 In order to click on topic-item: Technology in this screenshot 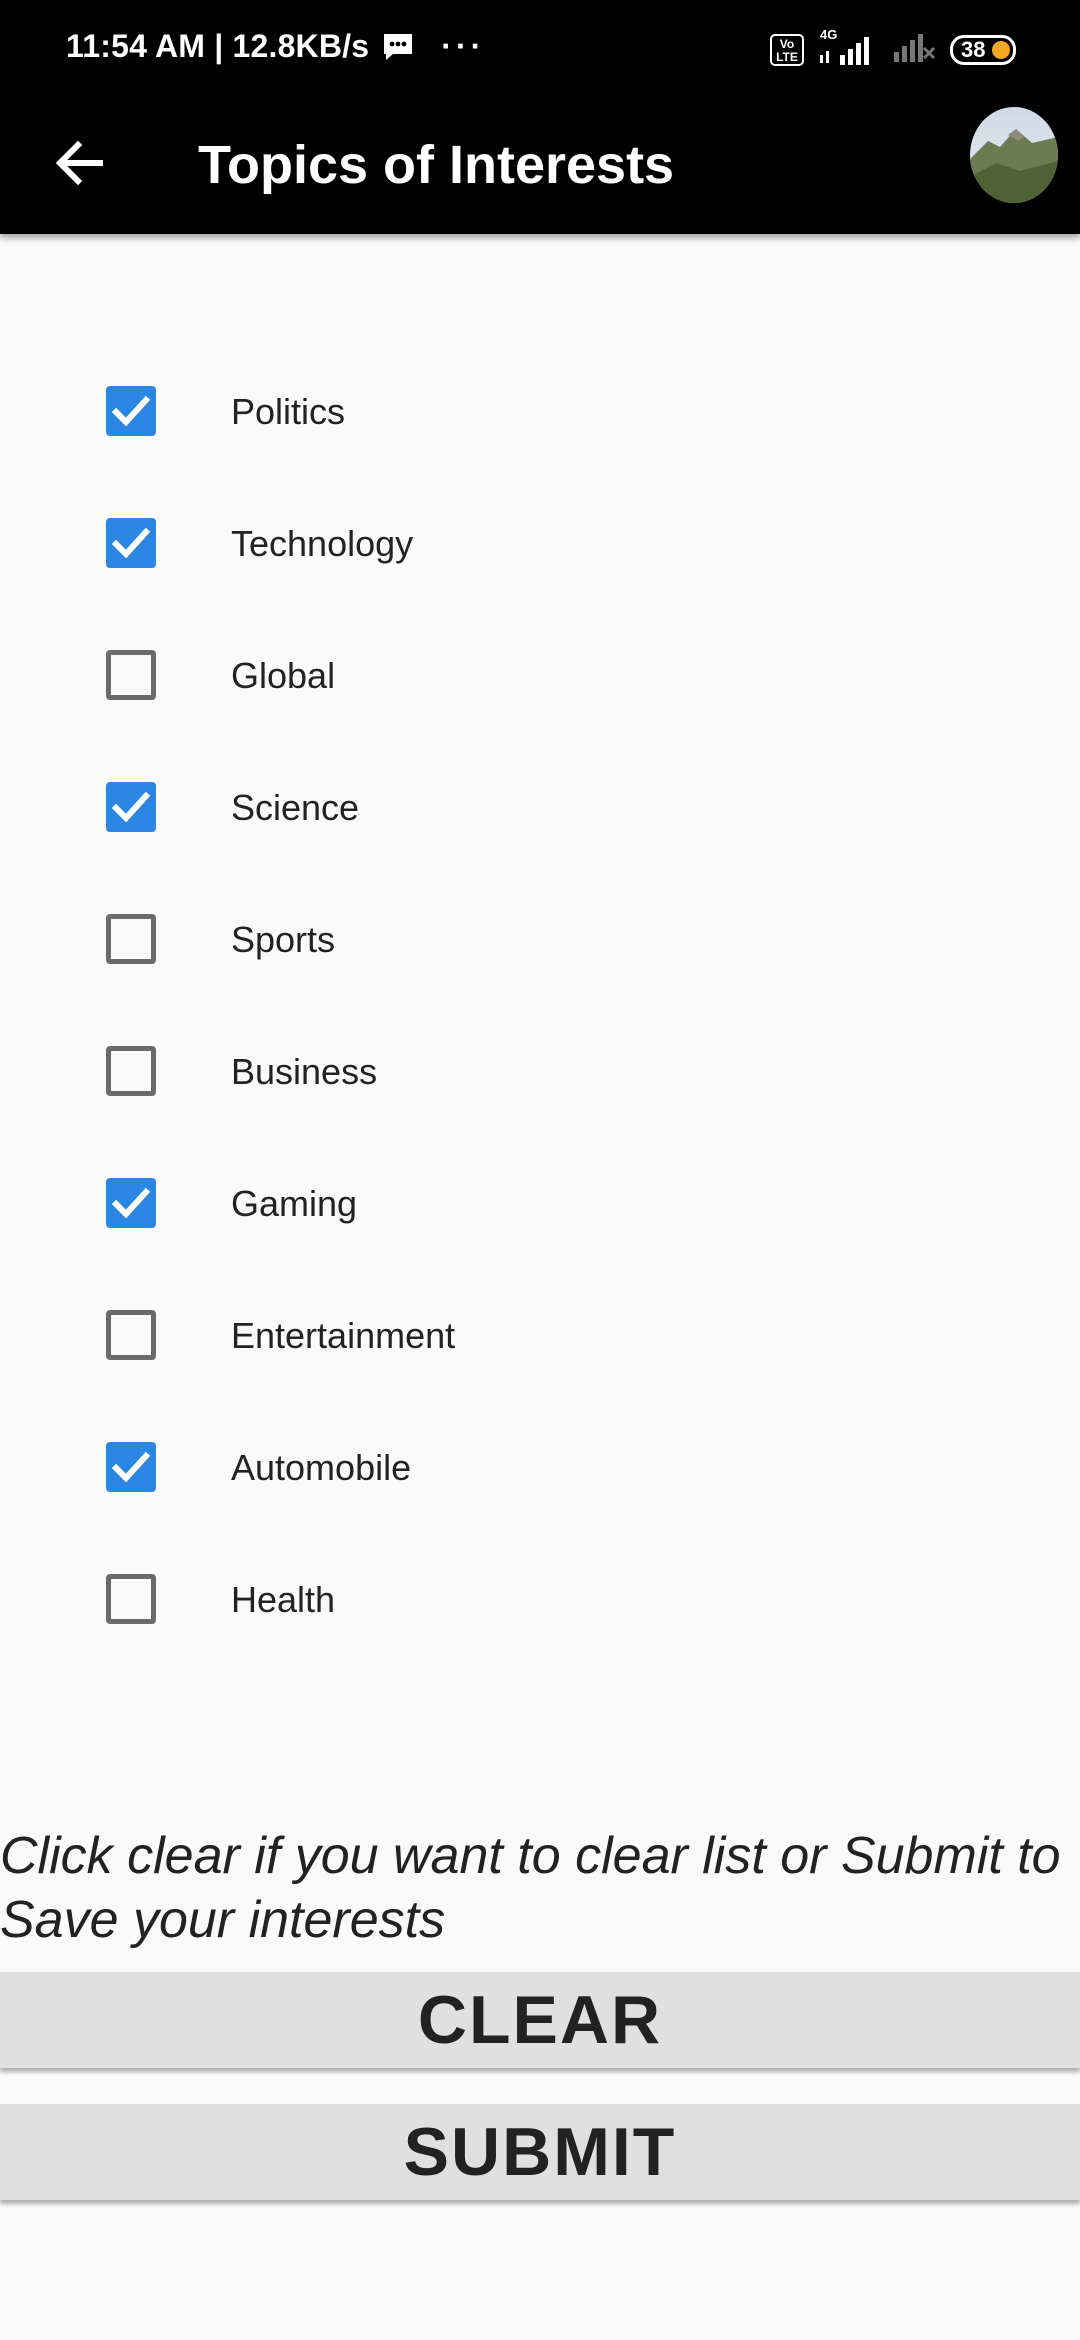, I will do `click(540, 542)`.